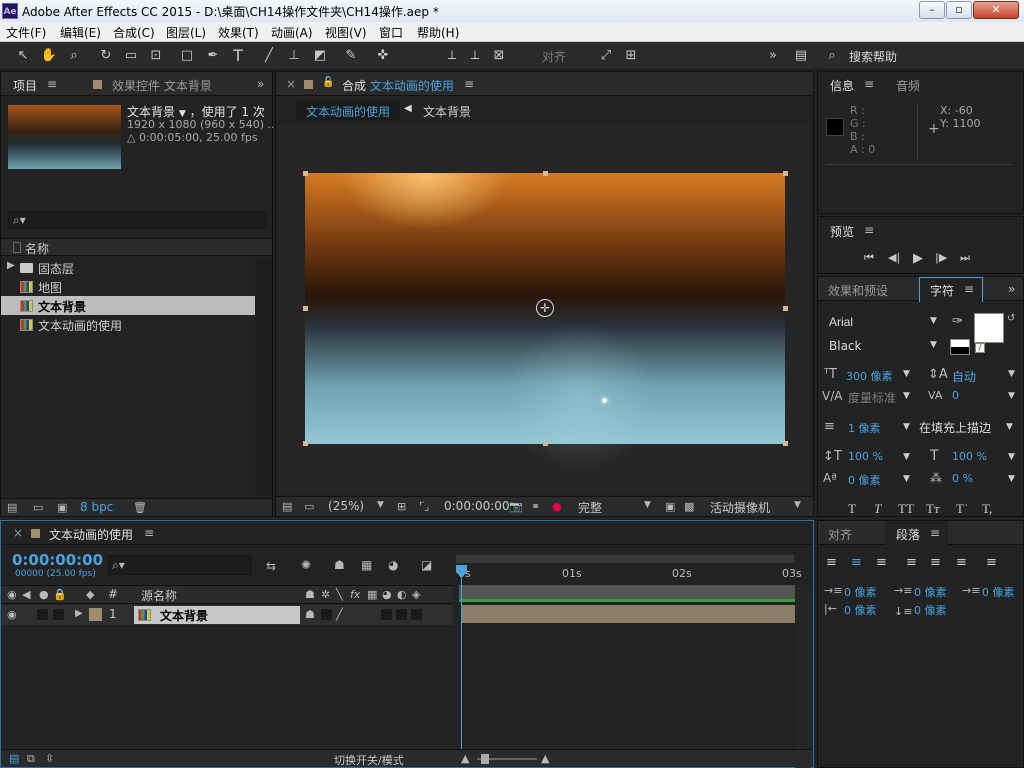  What do you see at coordinates (96, 507) in the screenshot?
I see `bit-depth-button: 8 bpc` at bounding box center [96, 507].